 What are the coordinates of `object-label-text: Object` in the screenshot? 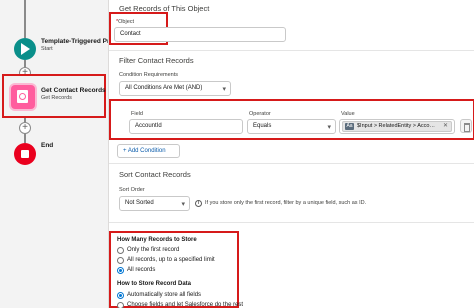 It's located at (126, 22).